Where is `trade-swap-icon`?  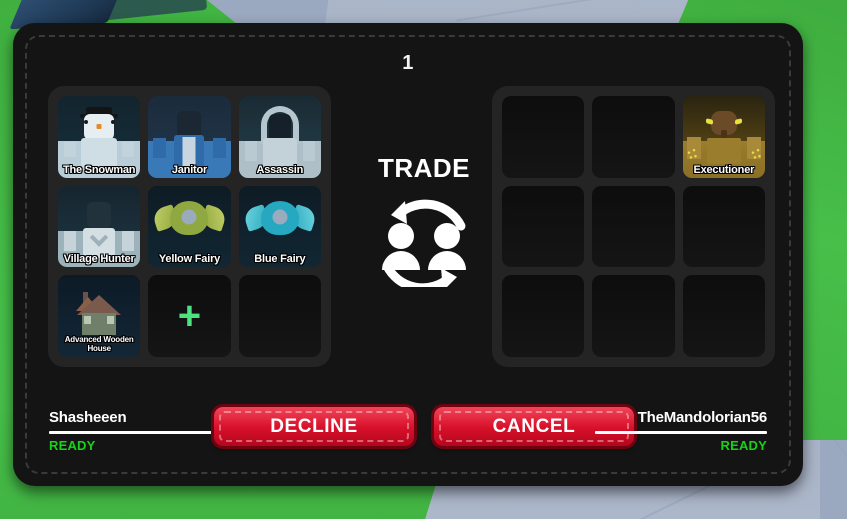
trade-swap-icon is located at coordinates (424, 242).